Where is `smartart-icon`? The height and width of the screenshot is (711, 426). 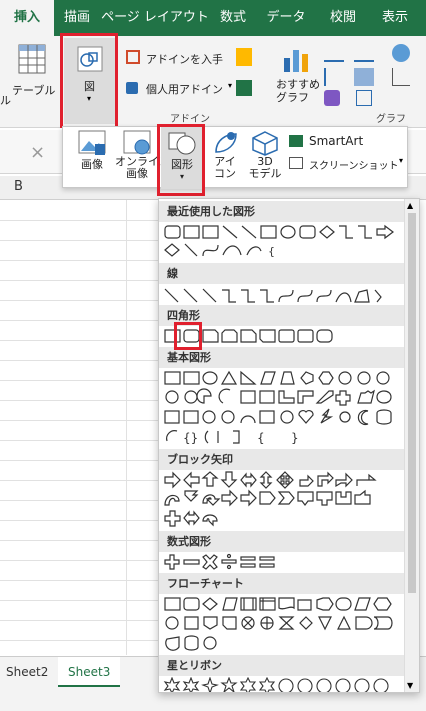 smartart-icon is located at coordinates (296, 141).